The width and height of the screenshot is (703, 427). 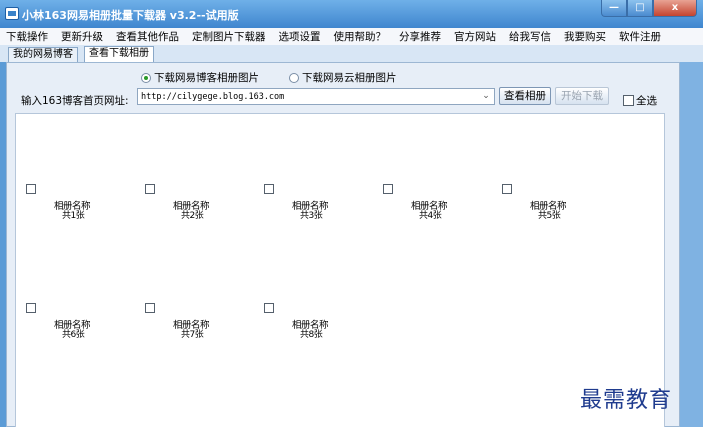 What do you see at coordinates (585, 36) in the screenshot?
I see `menu-buy: 我要购买` at bounding box center [585, 36].